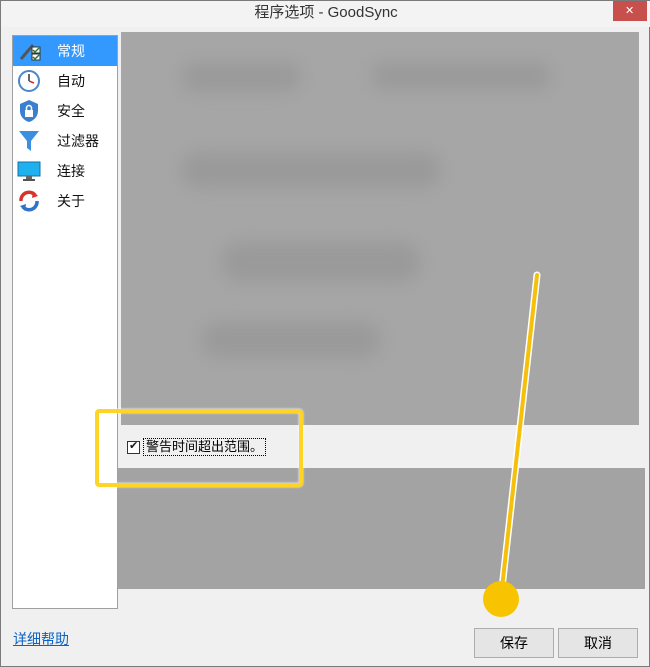 Image resolution: width=650 pixels, height=667 pixels. Describe the element at coordinates (30, 51) in the screenshot. I see `general-settings-icon` at that location.